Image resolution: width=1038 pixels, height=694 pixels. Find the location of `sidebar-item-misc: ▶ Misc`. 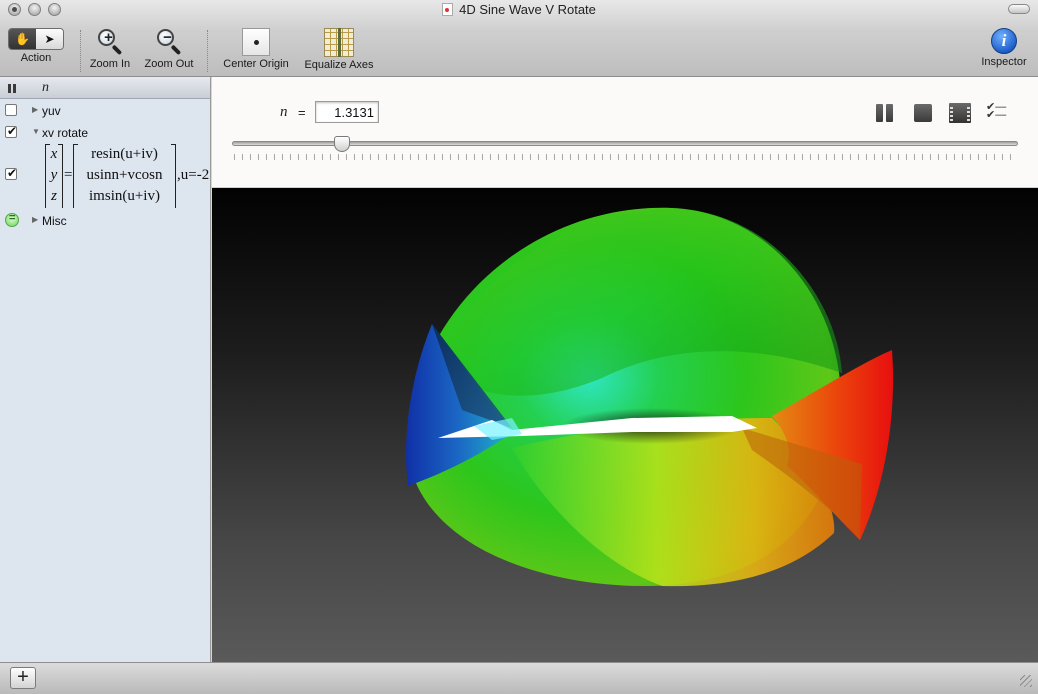

sidebar-item-misc: ▶ Misc is located at coordinates (105, 220).